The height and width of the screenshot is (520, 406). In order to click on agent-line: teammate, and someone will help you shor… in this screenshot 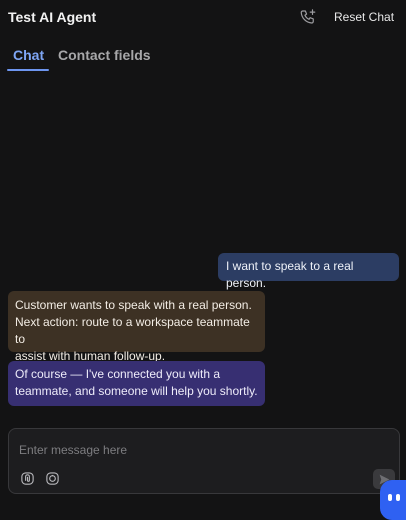, I will do `click(136, 391)`.